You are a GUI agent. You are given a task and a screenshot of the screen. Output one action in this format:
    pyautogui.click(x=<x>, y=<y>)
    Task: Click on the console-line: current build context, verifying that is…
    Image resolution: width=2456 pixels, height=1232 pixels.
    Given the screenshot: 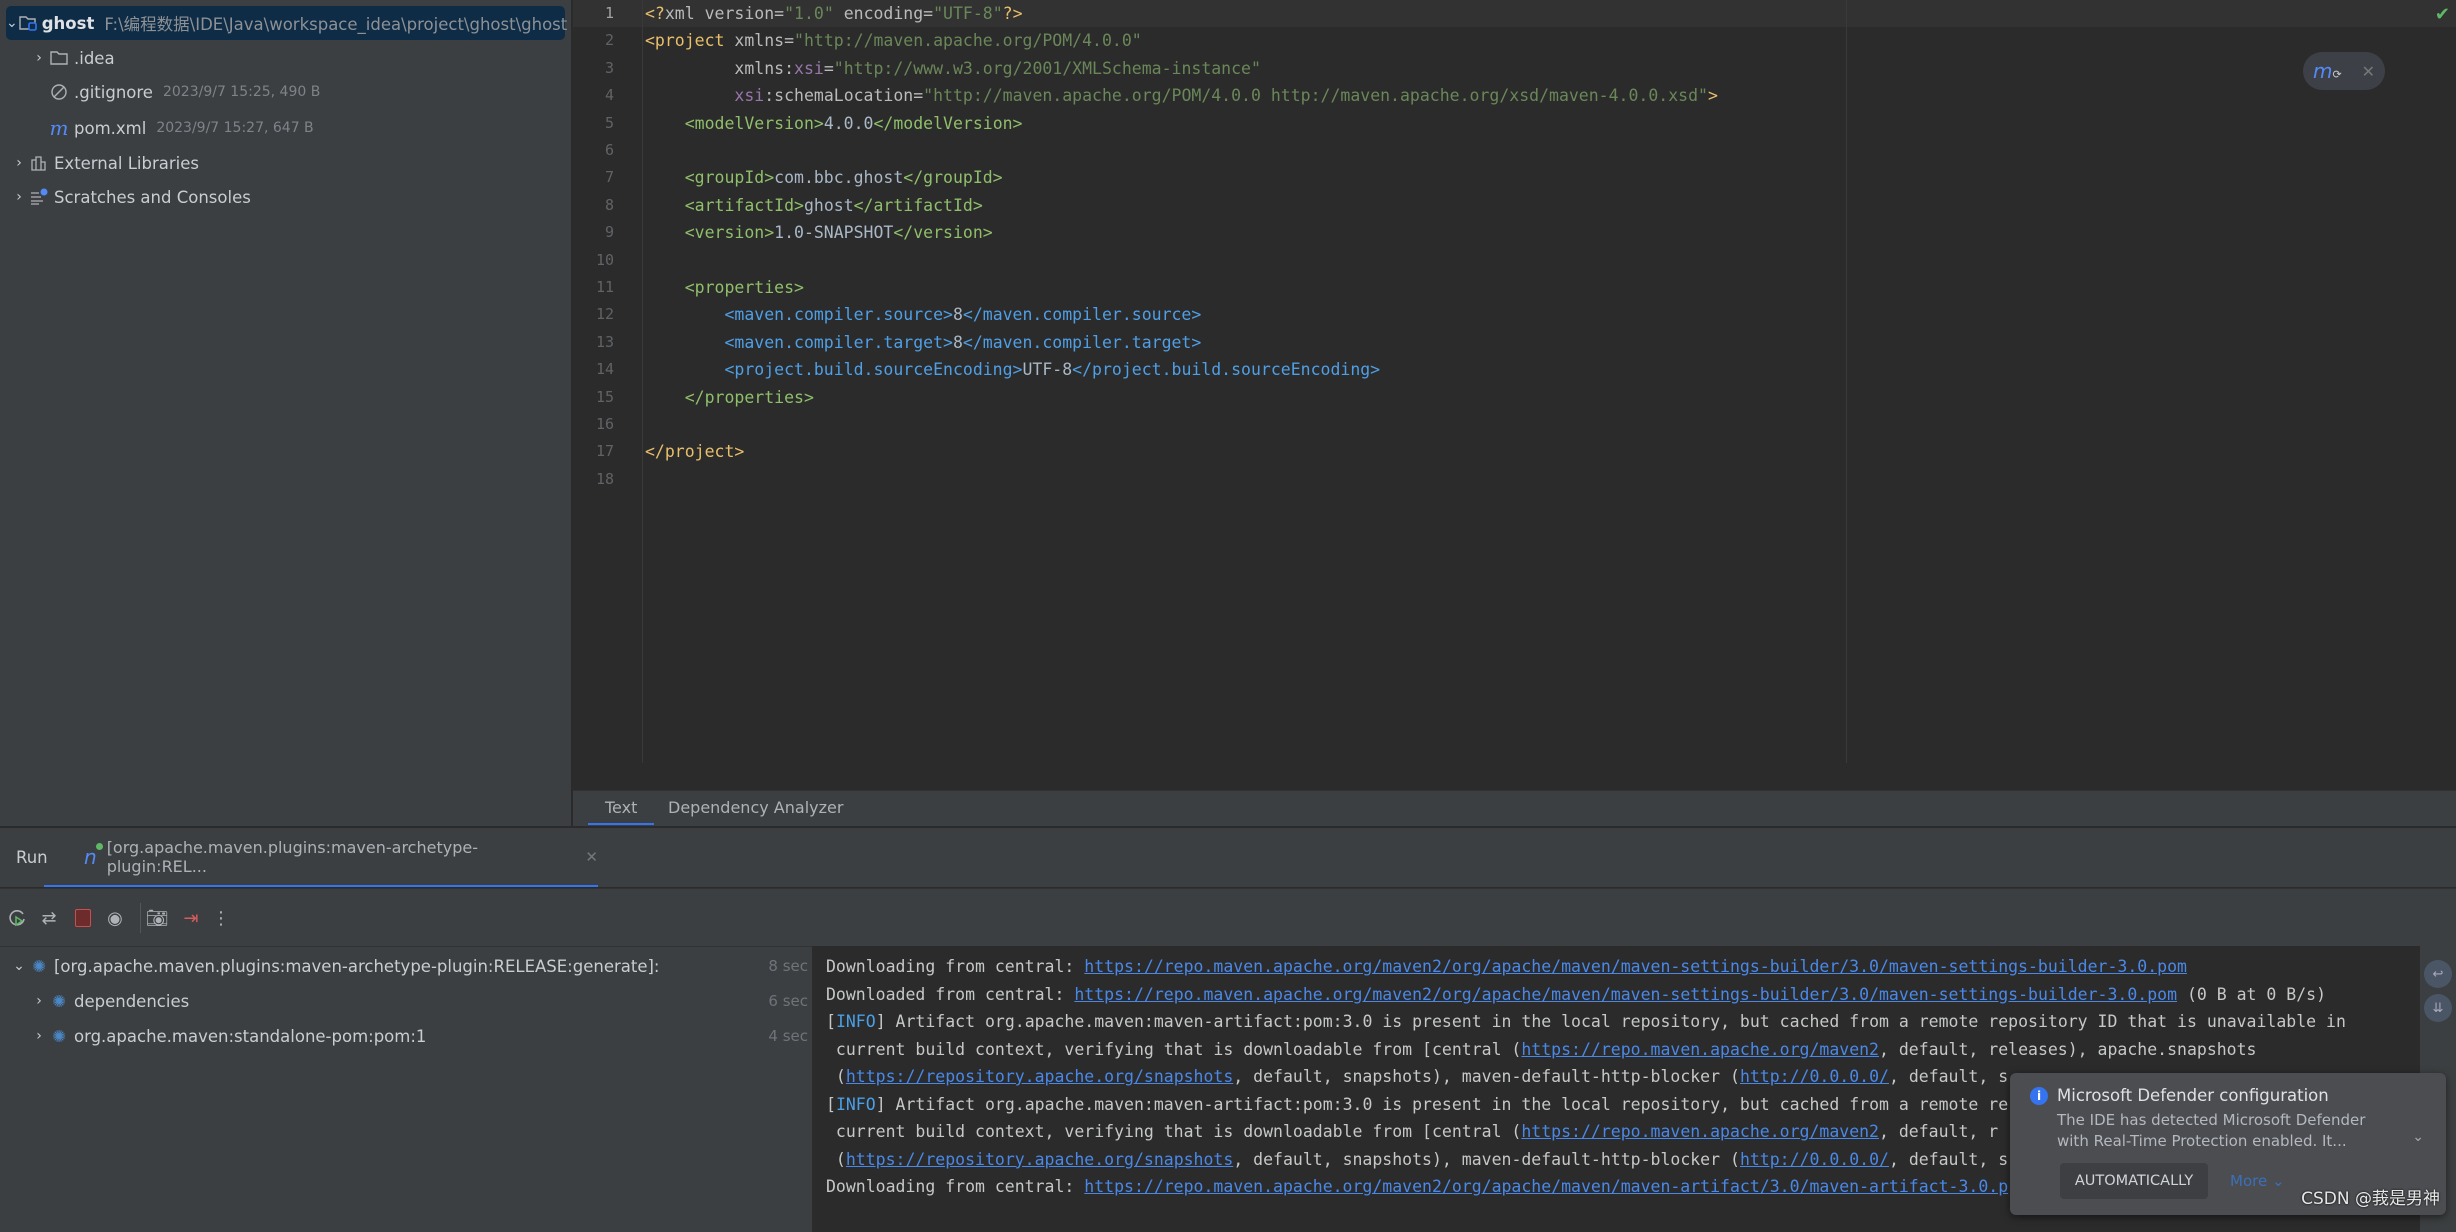 What is the action you would take?
    pyautogui.click(x=1541, y=1049)
    